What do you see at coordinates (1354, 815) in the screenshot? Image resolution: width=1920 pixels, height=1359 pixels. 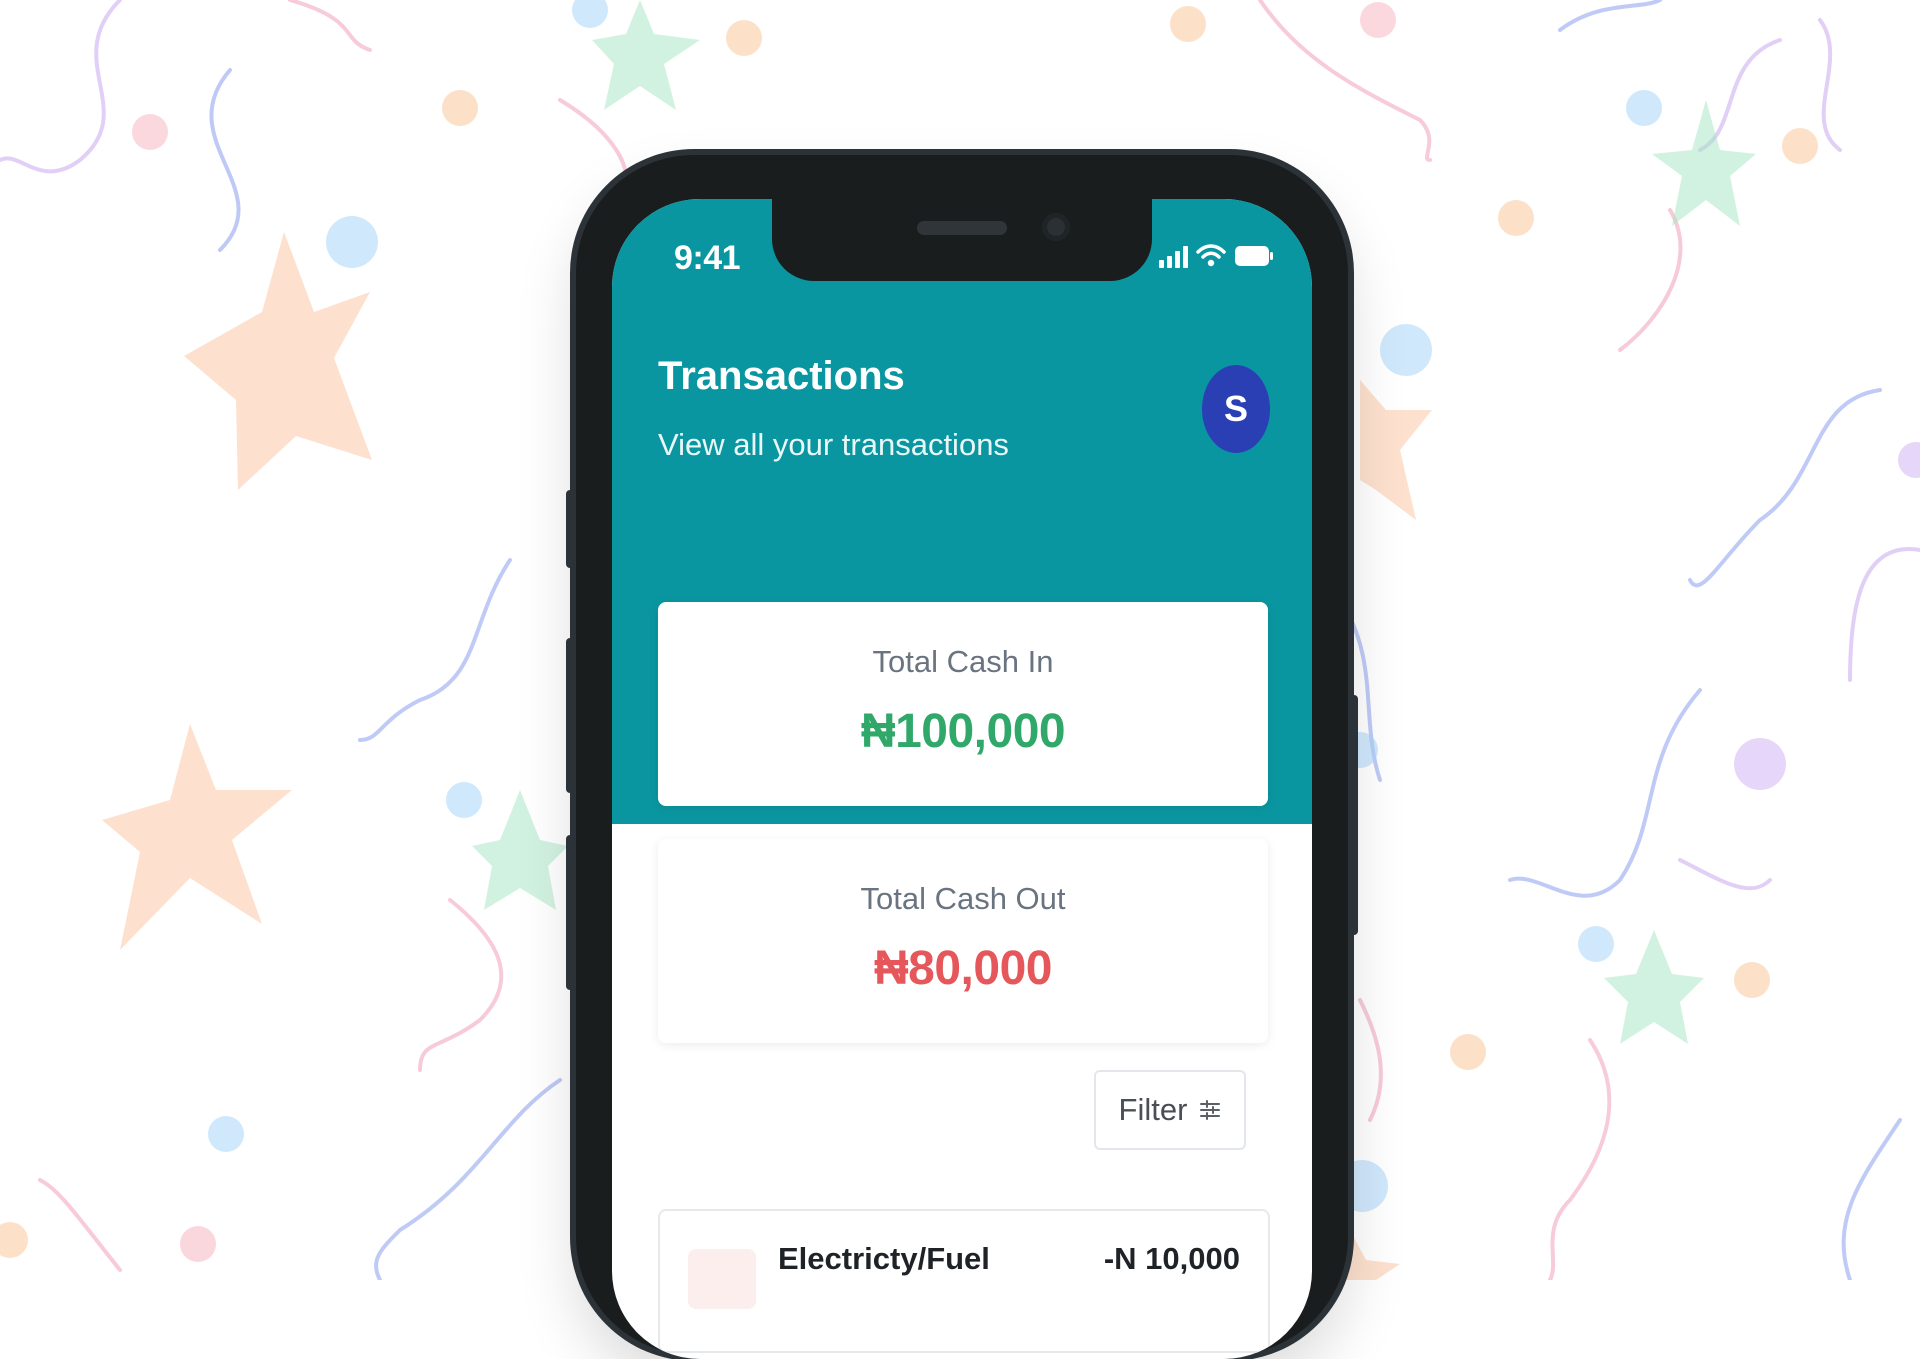 I see `power-button` at bounding box center [1354, 815].